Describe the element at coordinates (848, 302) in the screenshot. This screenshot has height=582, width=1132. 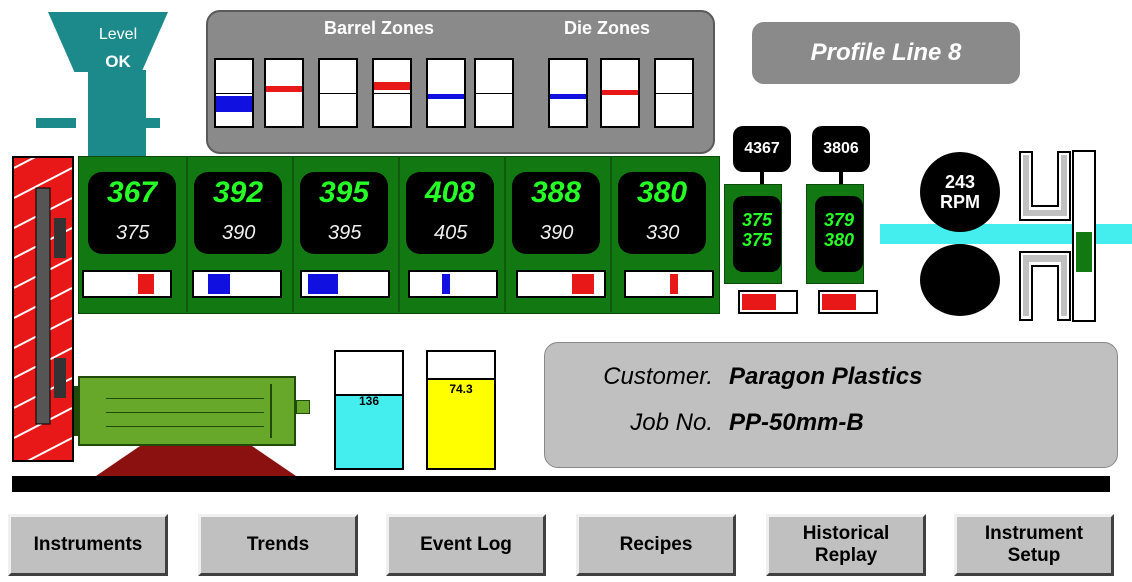
I see `die-zone-2-output` at that location.